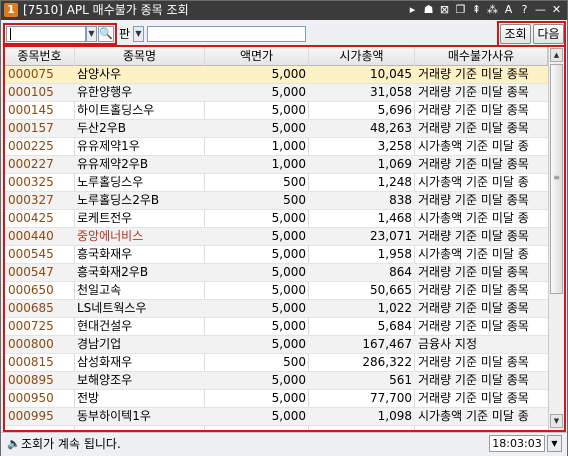 This screenshot has width=568, height=456. Describe the element at coordinates (276, 363) in the screenshot. I see `table-row: 000815 삼성화재우 500 286,322 거래량 기준 미달 종목` at that location.